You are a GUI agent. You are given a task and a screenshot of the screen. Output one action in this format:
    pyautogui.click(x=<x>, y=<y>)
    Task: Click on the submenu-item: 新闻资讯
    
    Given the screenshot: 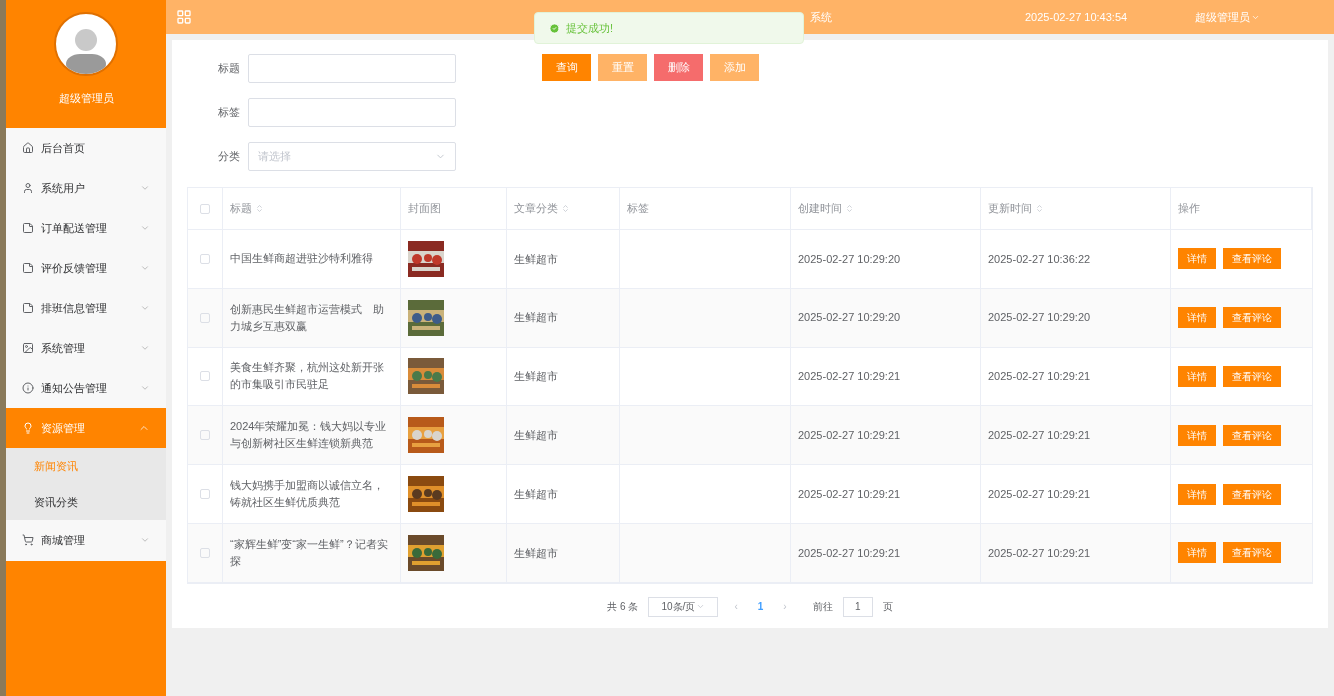 What is the action you would take?
    pyautogui.click(x=86, y=466)
    